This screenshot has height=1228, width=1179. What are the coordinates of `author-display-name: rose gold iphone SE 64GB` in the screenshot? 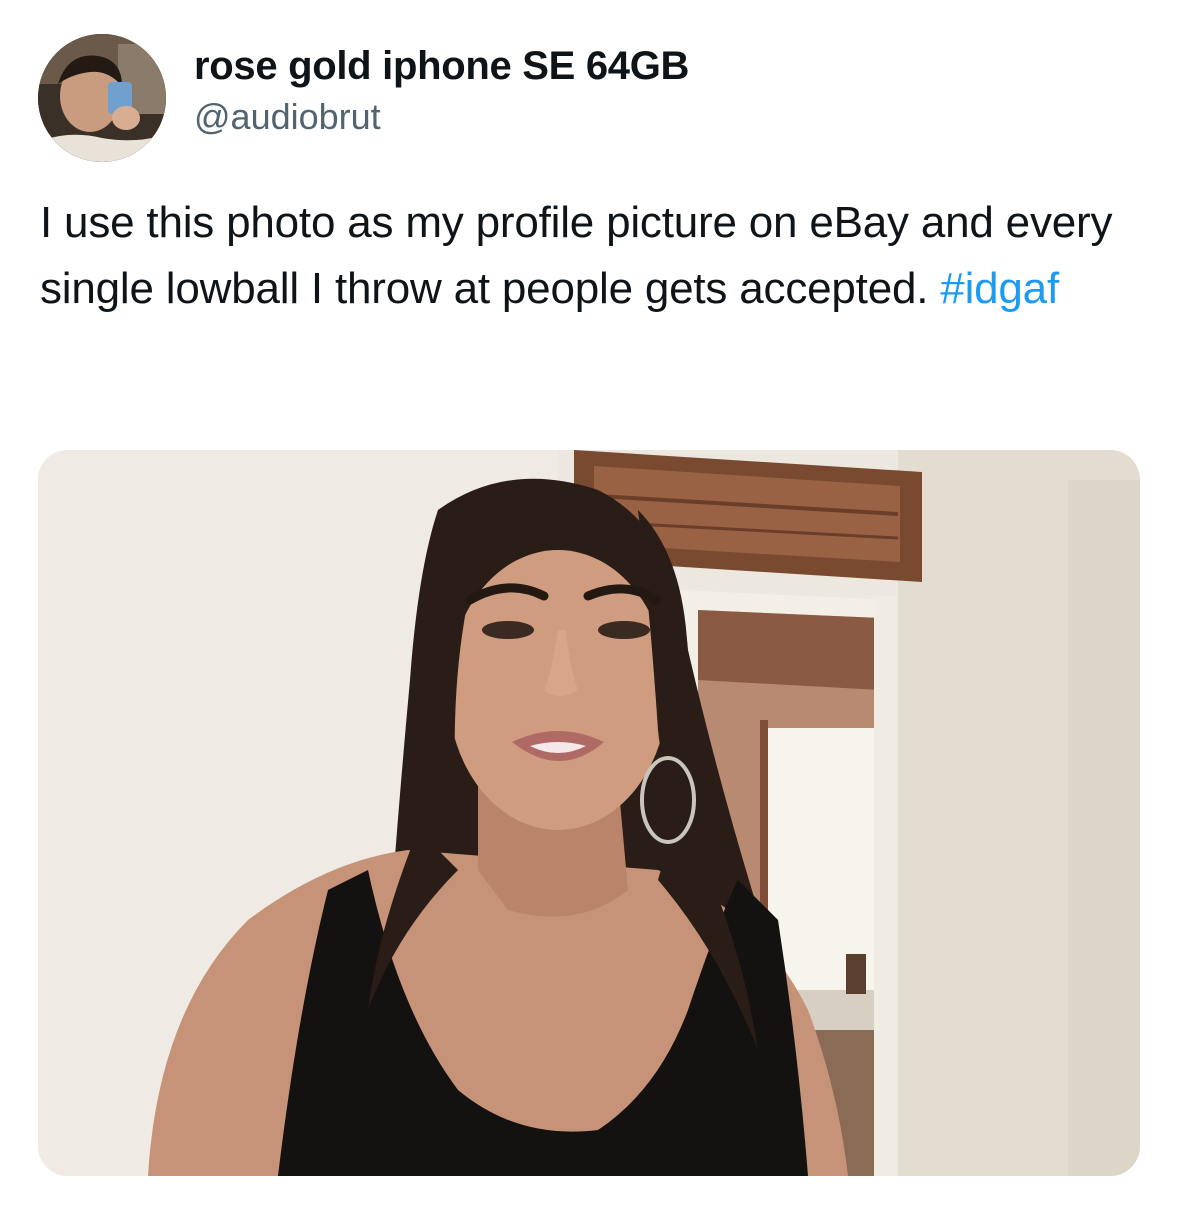 It's located at (441, 66).